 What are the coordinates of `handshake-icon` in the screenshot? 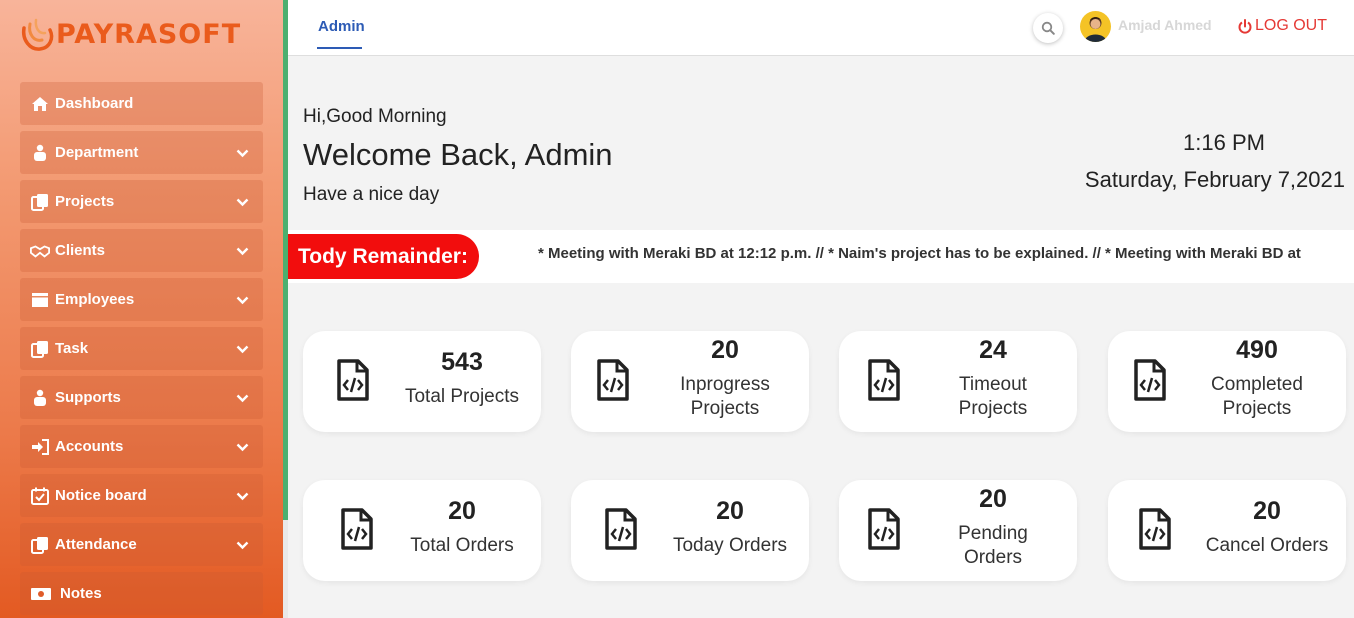 It's located at (40, 251).